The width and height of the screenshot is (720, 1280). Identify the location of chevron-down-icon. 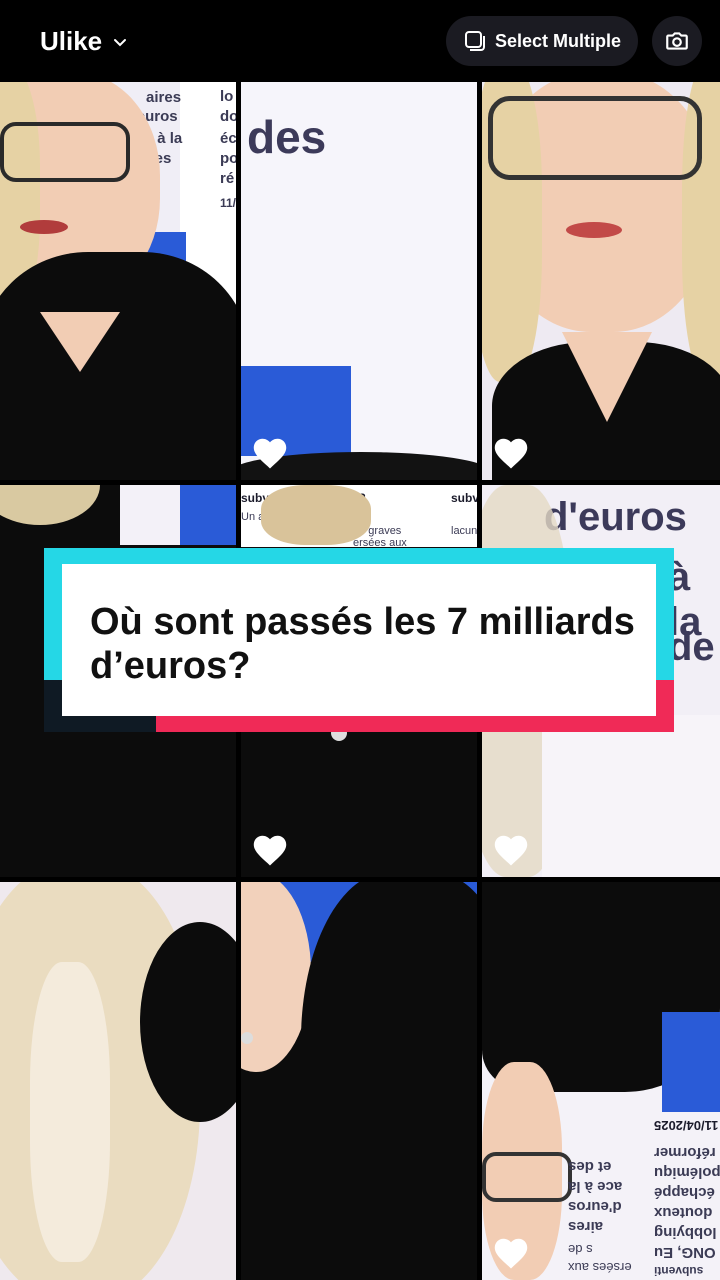
(120, 42).